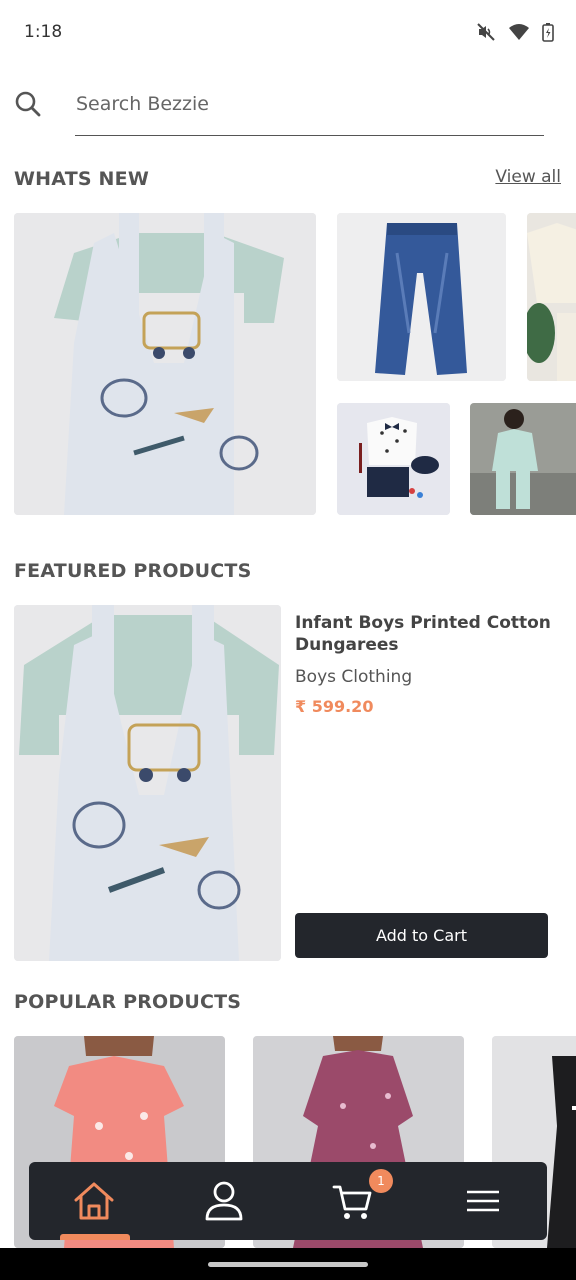 The image size is (576, 1280). Describe the element at coordinates (147, 783) in the screenshot. I see `featured-product-image` at that location.